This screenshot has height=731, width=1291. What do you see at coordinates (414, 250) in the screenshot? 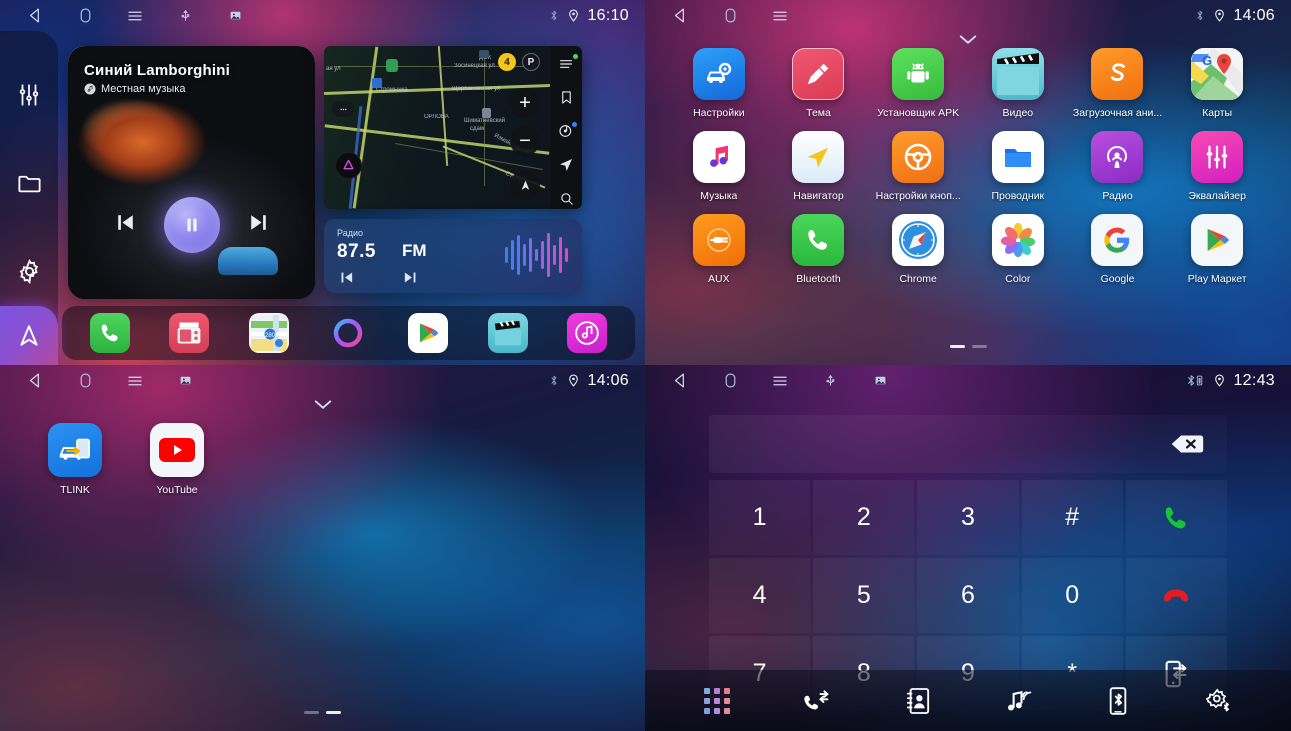
I see `radio-band: FM` at bounding box center [414, 250].